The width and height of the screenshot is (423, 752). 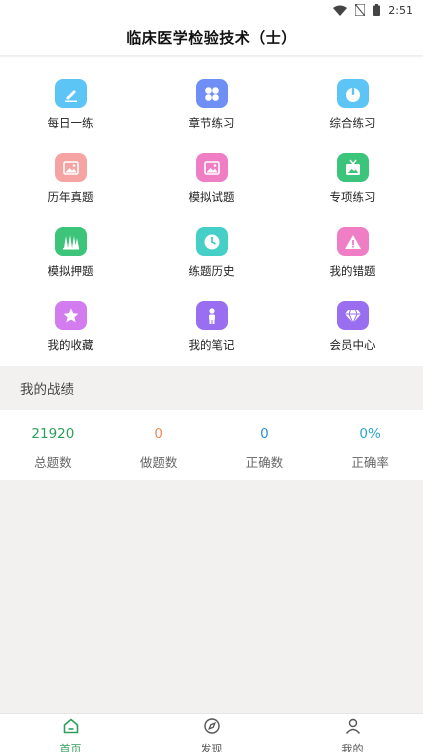 I want to click on menu-item-chapter-practice: 章节练习, so click(x=211, y=94).